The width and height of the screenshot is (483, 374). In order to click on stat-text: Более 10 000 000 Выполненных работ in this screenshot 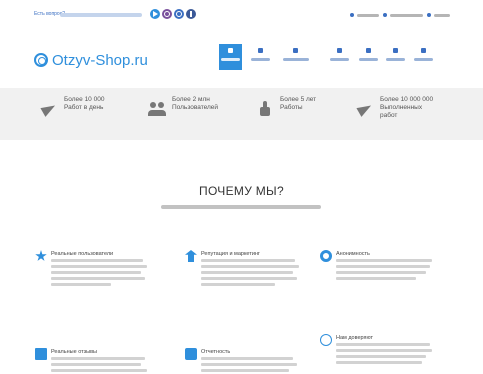, I will do `click(406, 108)`.